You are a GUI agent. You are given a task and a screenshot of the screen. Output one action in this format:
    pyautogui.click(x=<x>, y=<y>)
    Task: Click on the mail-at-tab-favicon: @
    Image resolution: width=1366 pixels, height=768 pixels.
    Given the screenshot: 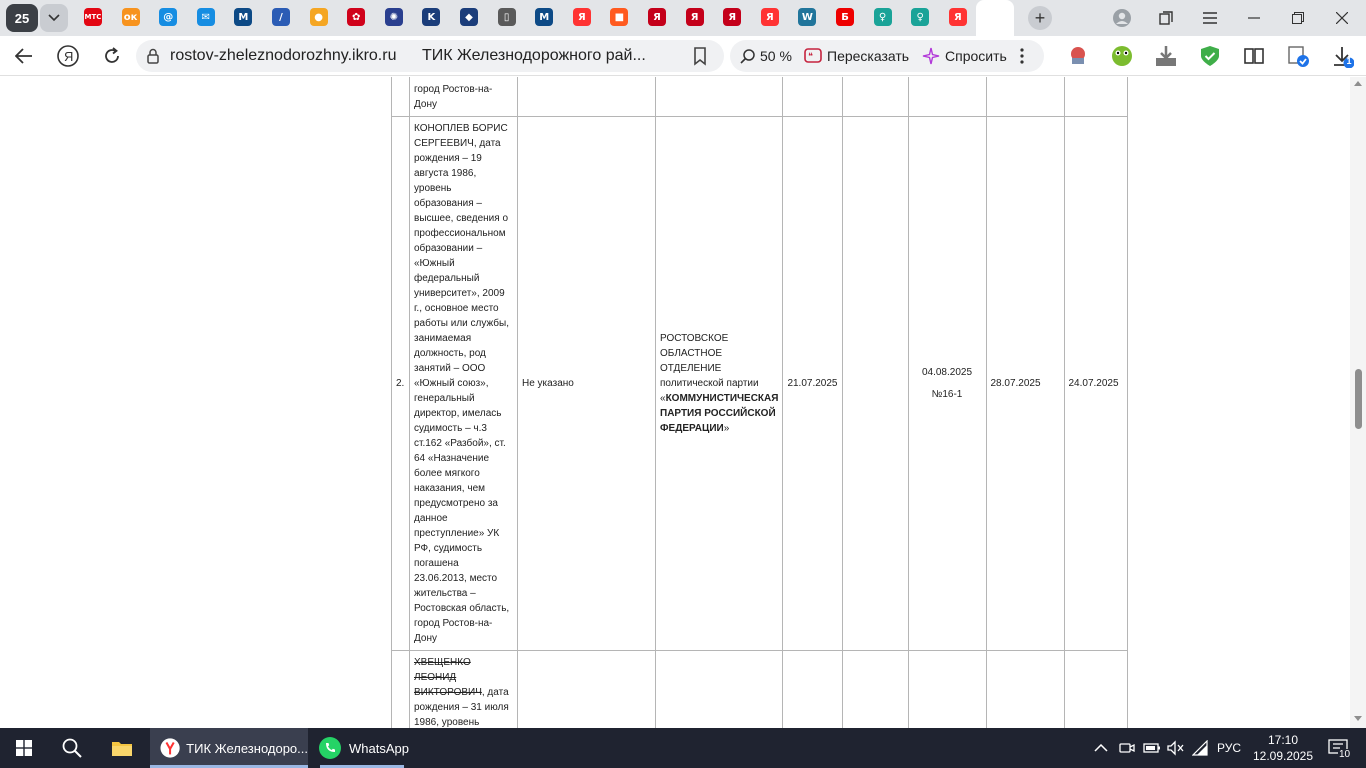 What is the action you would take?
    pyautogui.click(x=168, y=17)
    